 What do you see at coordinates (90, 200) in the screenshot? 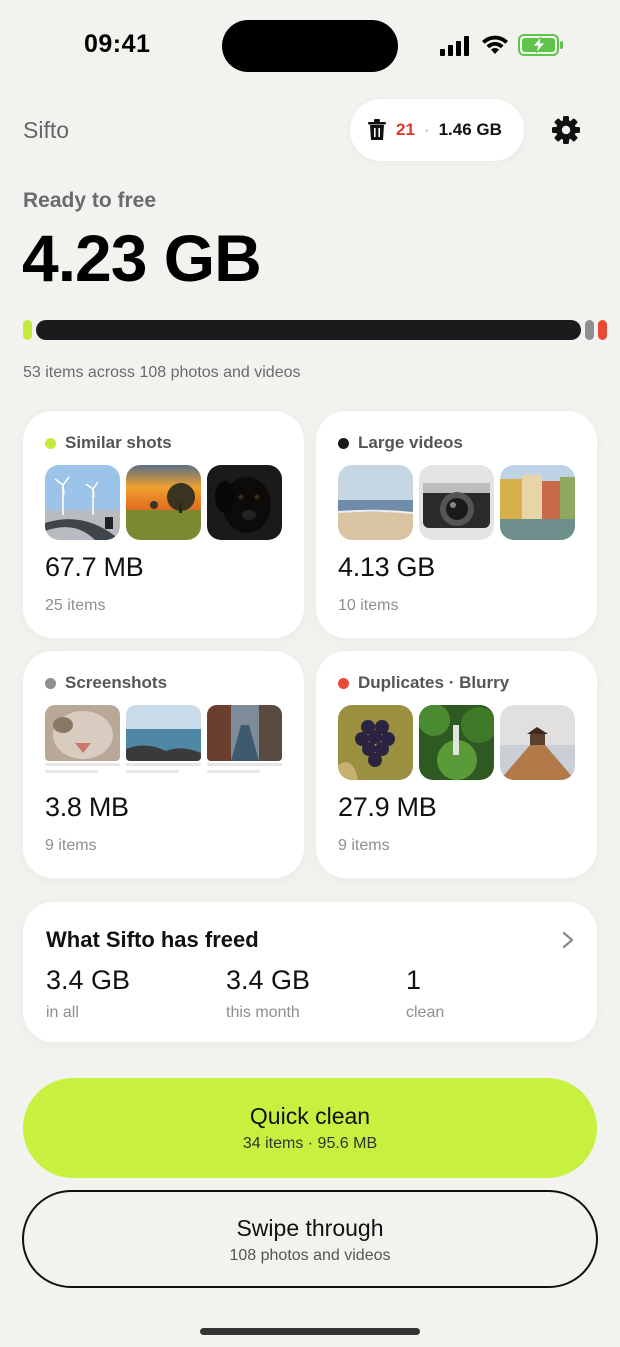
I see `ready-label: Ready to free` at bounding box center [90, 200].